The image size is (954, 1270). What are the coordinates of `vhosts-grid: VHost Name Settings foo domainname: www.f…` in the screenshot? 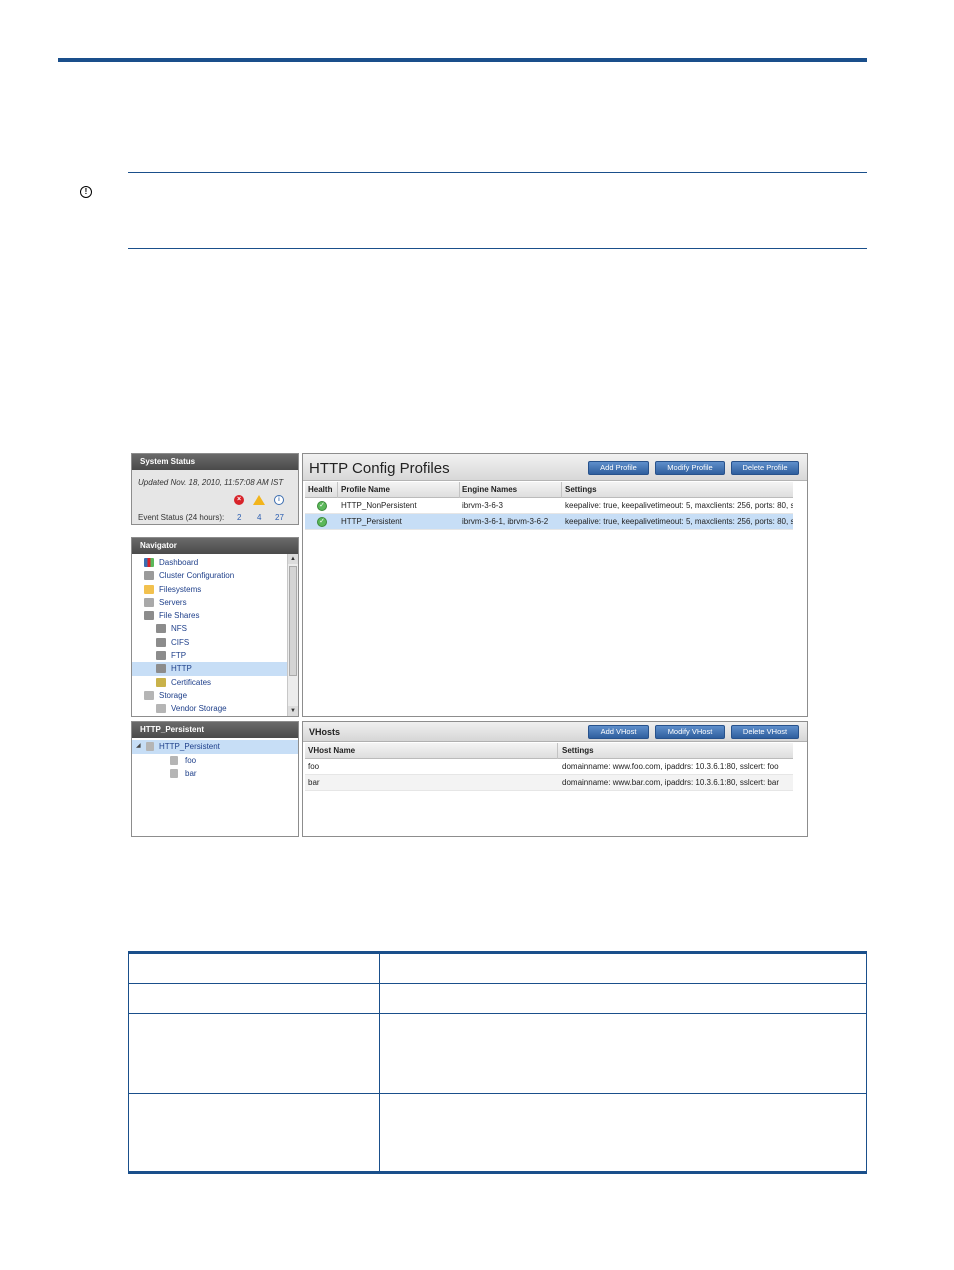 It's located at (549, 767).